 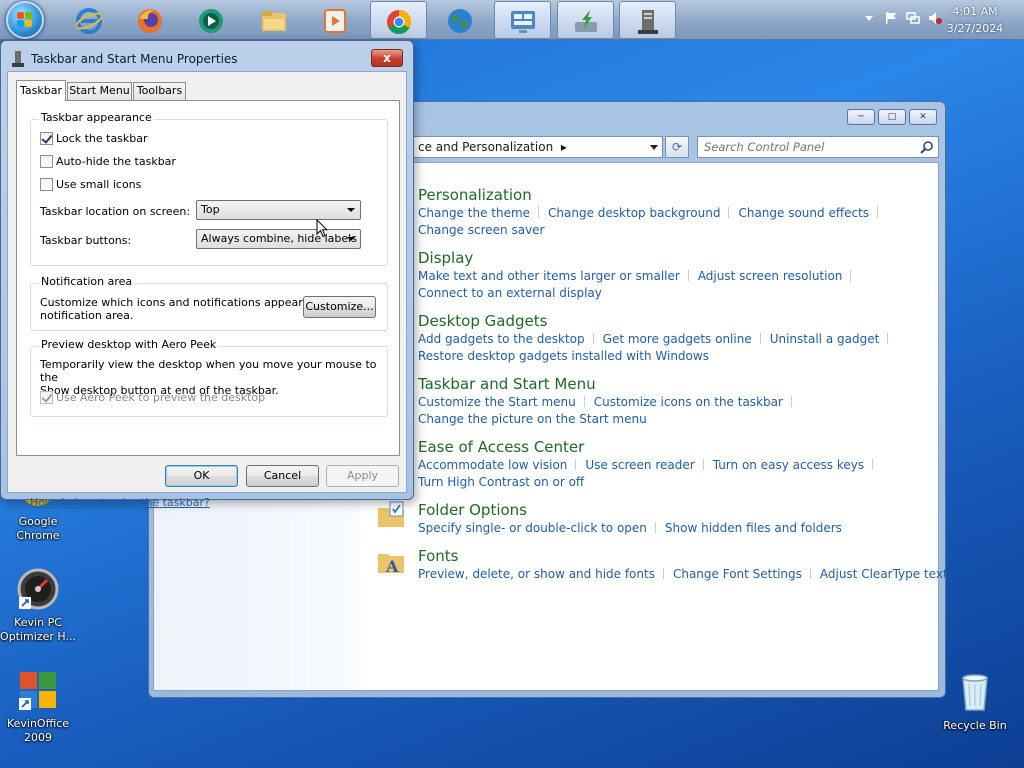 I want to click on link-change-theme: Change the theme, so click(x=474, y=213).